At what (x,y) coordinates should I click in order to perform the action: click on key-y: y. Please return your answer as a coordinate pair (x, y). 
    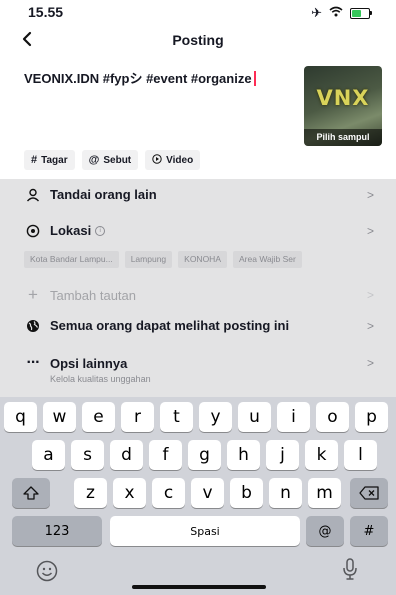
    Looking at the image, I should click on (215, 417).